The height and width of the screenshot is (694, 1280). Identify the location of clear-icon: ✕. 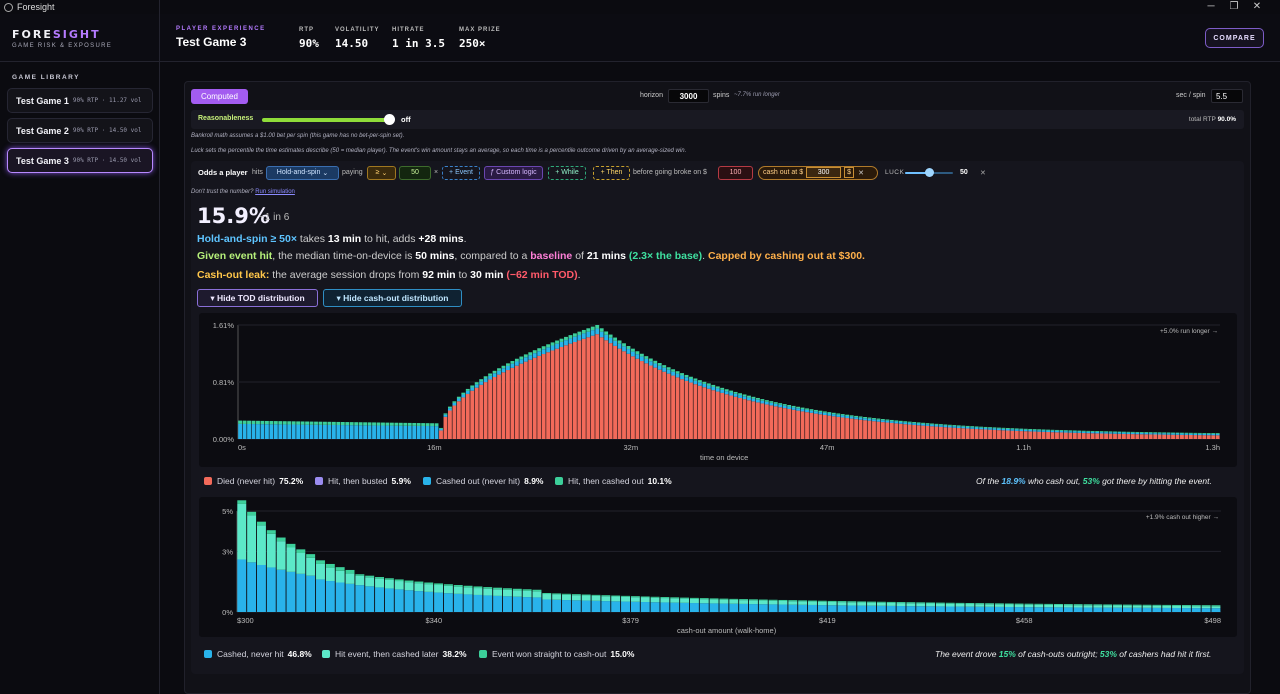
(983, 172).